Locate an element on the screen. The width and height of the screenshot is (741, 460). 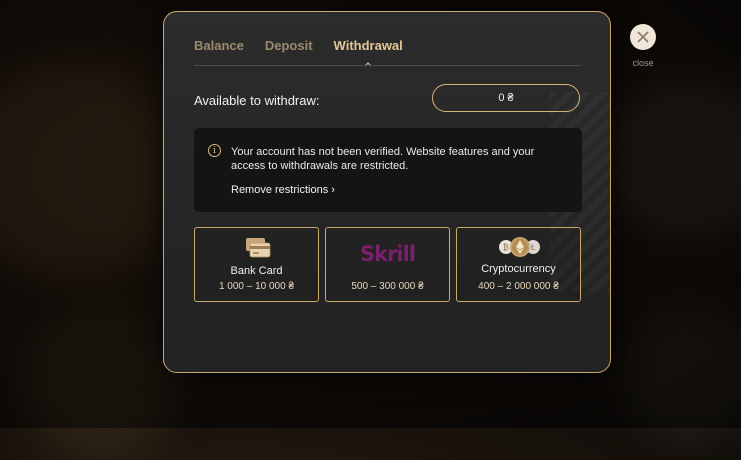
method-bank-card: Bank Card 1 000 – 10 000 ₴ is located at coordinates (256, 264).